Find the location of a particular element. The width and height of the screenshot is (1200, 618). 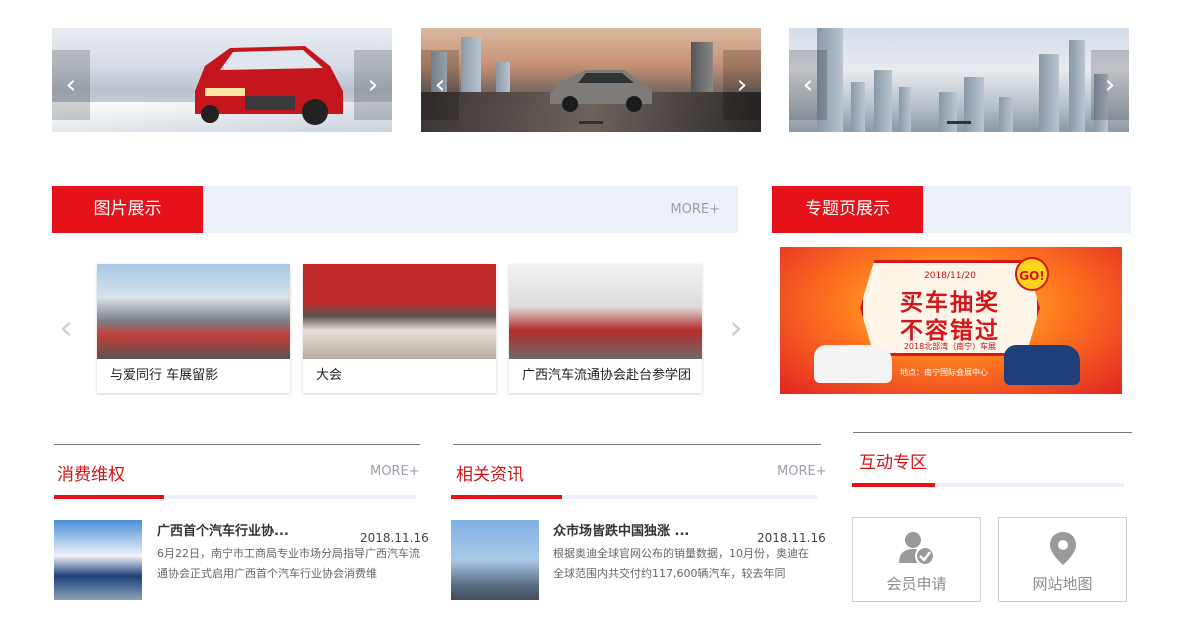

gallery-card: 大会 is located at coordinates (399, 328).